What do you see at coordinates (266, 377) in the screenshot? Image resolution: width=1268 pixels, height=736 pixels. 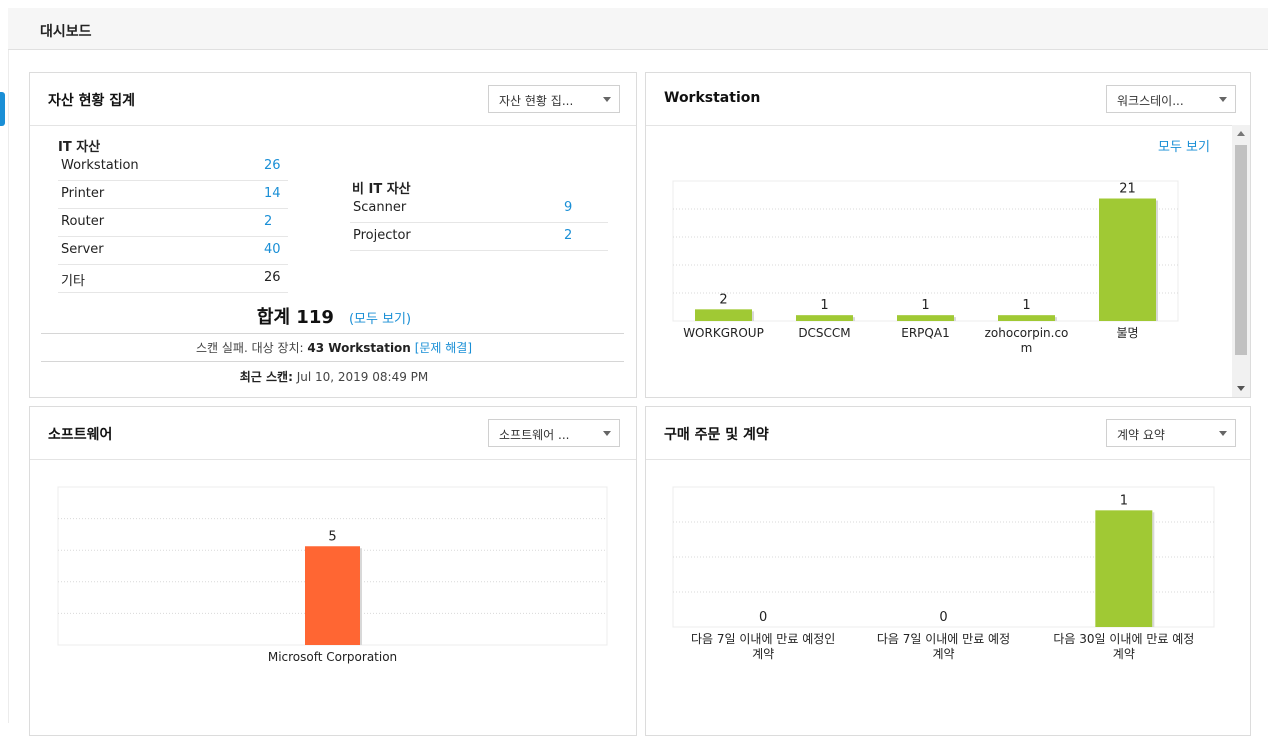 I see `last-scan-label: 최근 스캔:` at bounding box center [266, 377].